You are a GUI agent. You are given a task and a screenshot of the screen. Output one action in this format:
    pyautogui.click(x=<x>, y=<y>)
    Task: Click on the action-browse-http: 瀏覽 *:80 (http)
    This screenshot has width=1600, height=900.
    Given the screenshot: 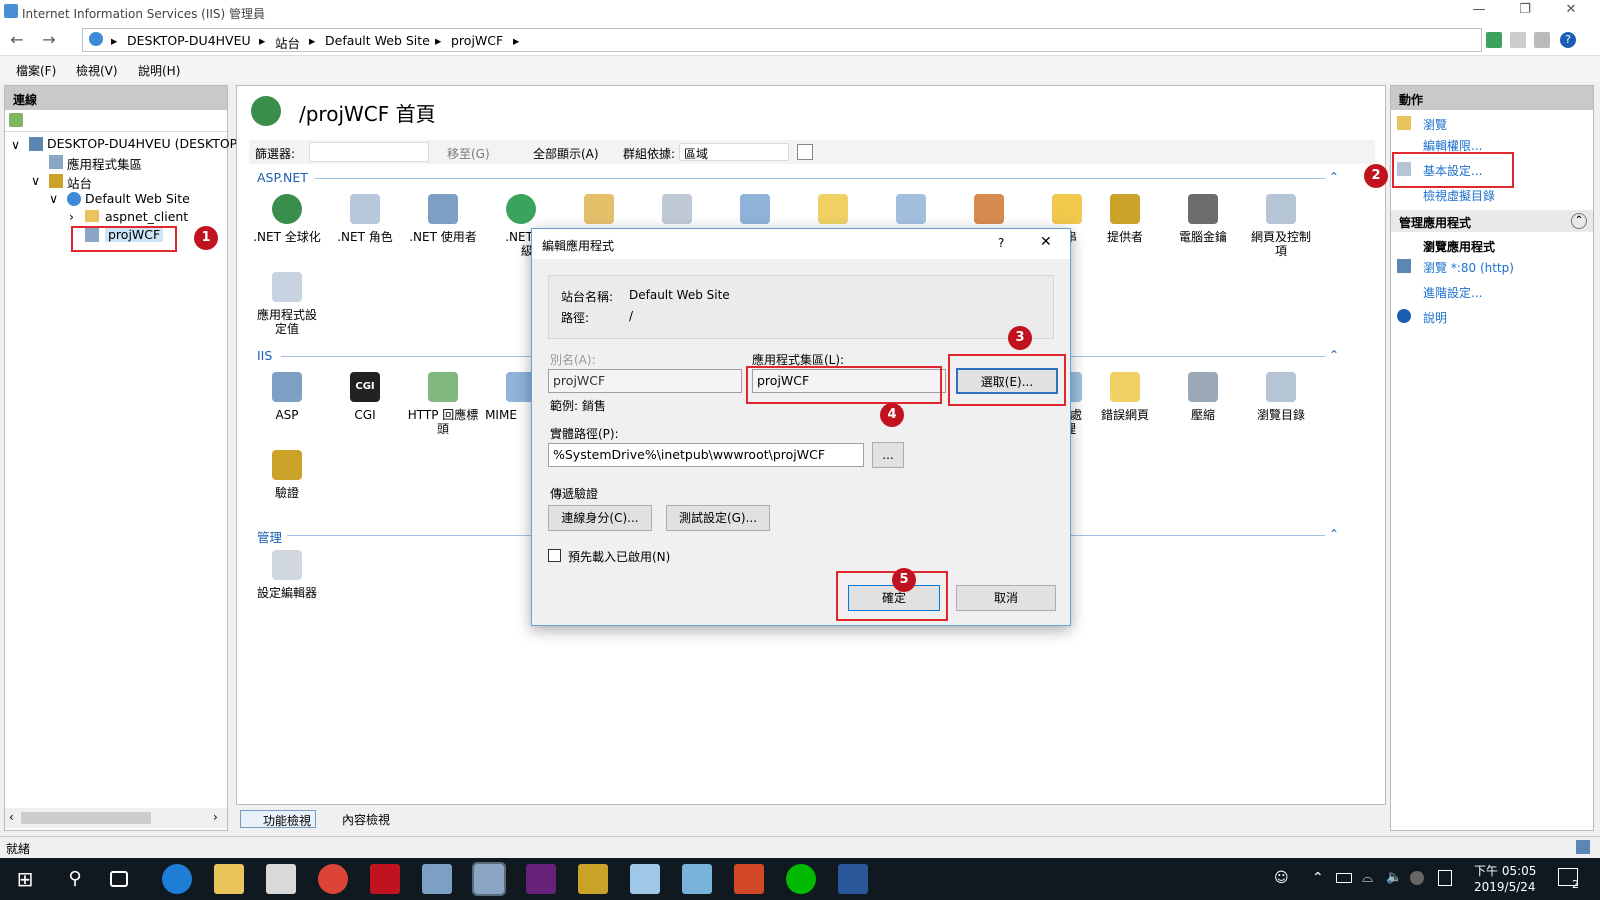 What is the action you would take?
    pyautogui.click(x=1468, y=267)
    